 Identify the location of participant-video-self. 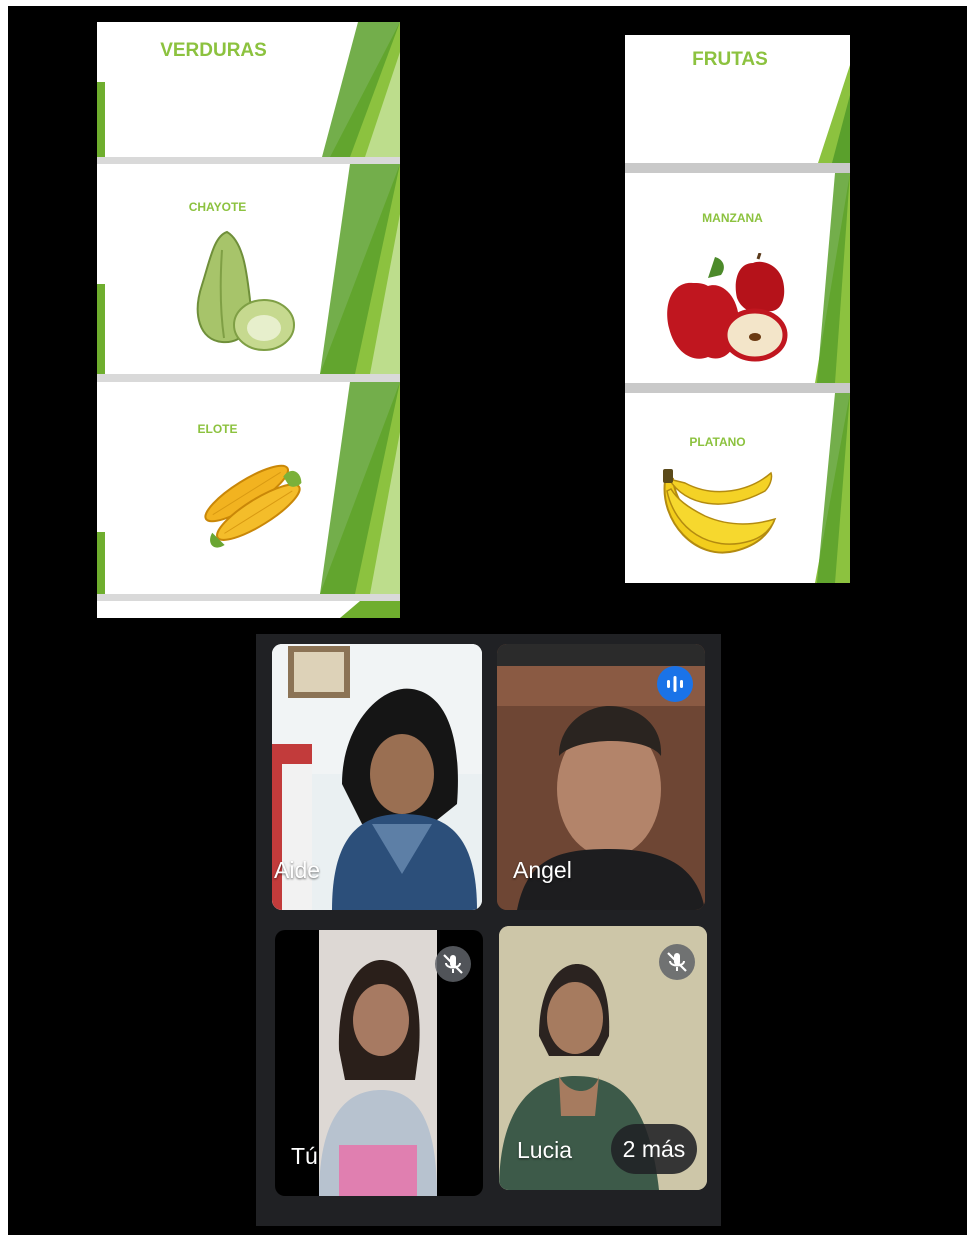
(378, 1063).